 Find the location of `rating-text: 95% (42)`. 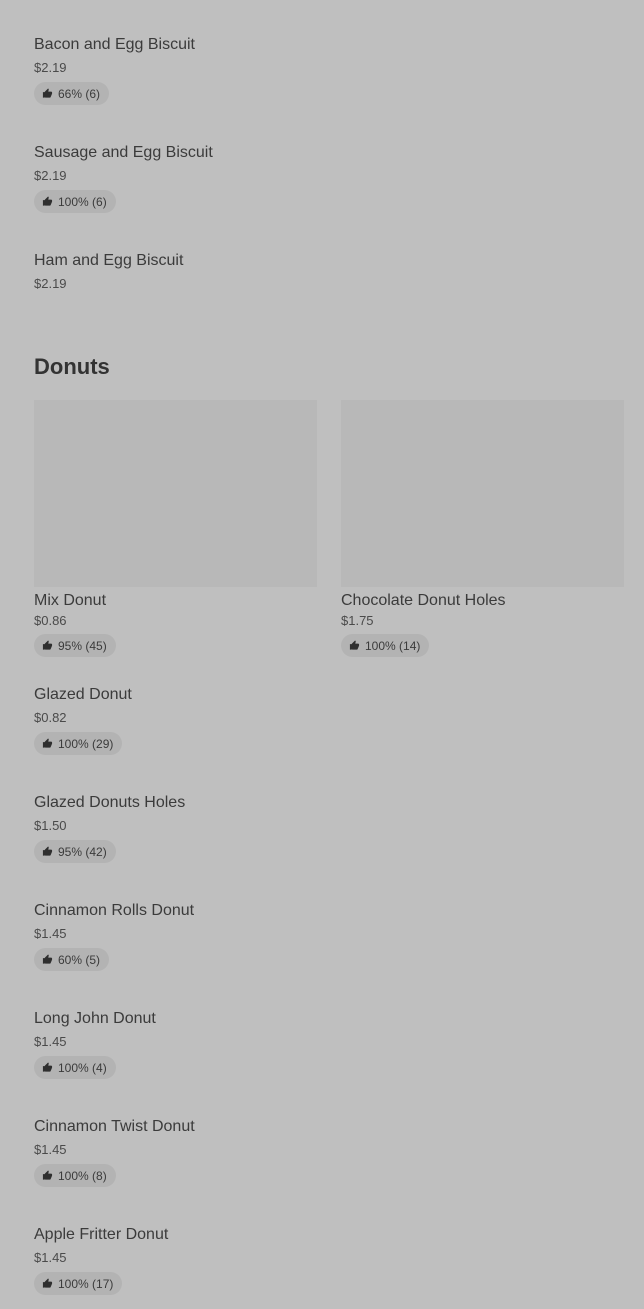

rating-text: 95% (42) is located at coordinates (82, 851).